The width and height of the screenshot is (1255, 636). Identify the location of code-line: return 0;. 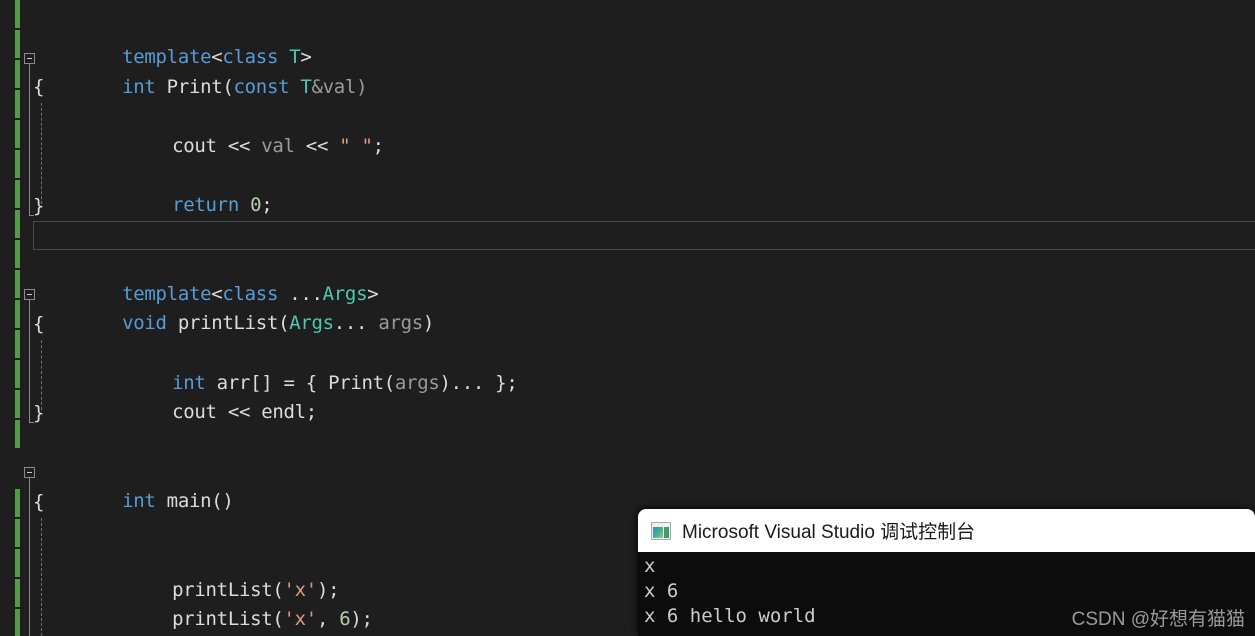
(136, 189).